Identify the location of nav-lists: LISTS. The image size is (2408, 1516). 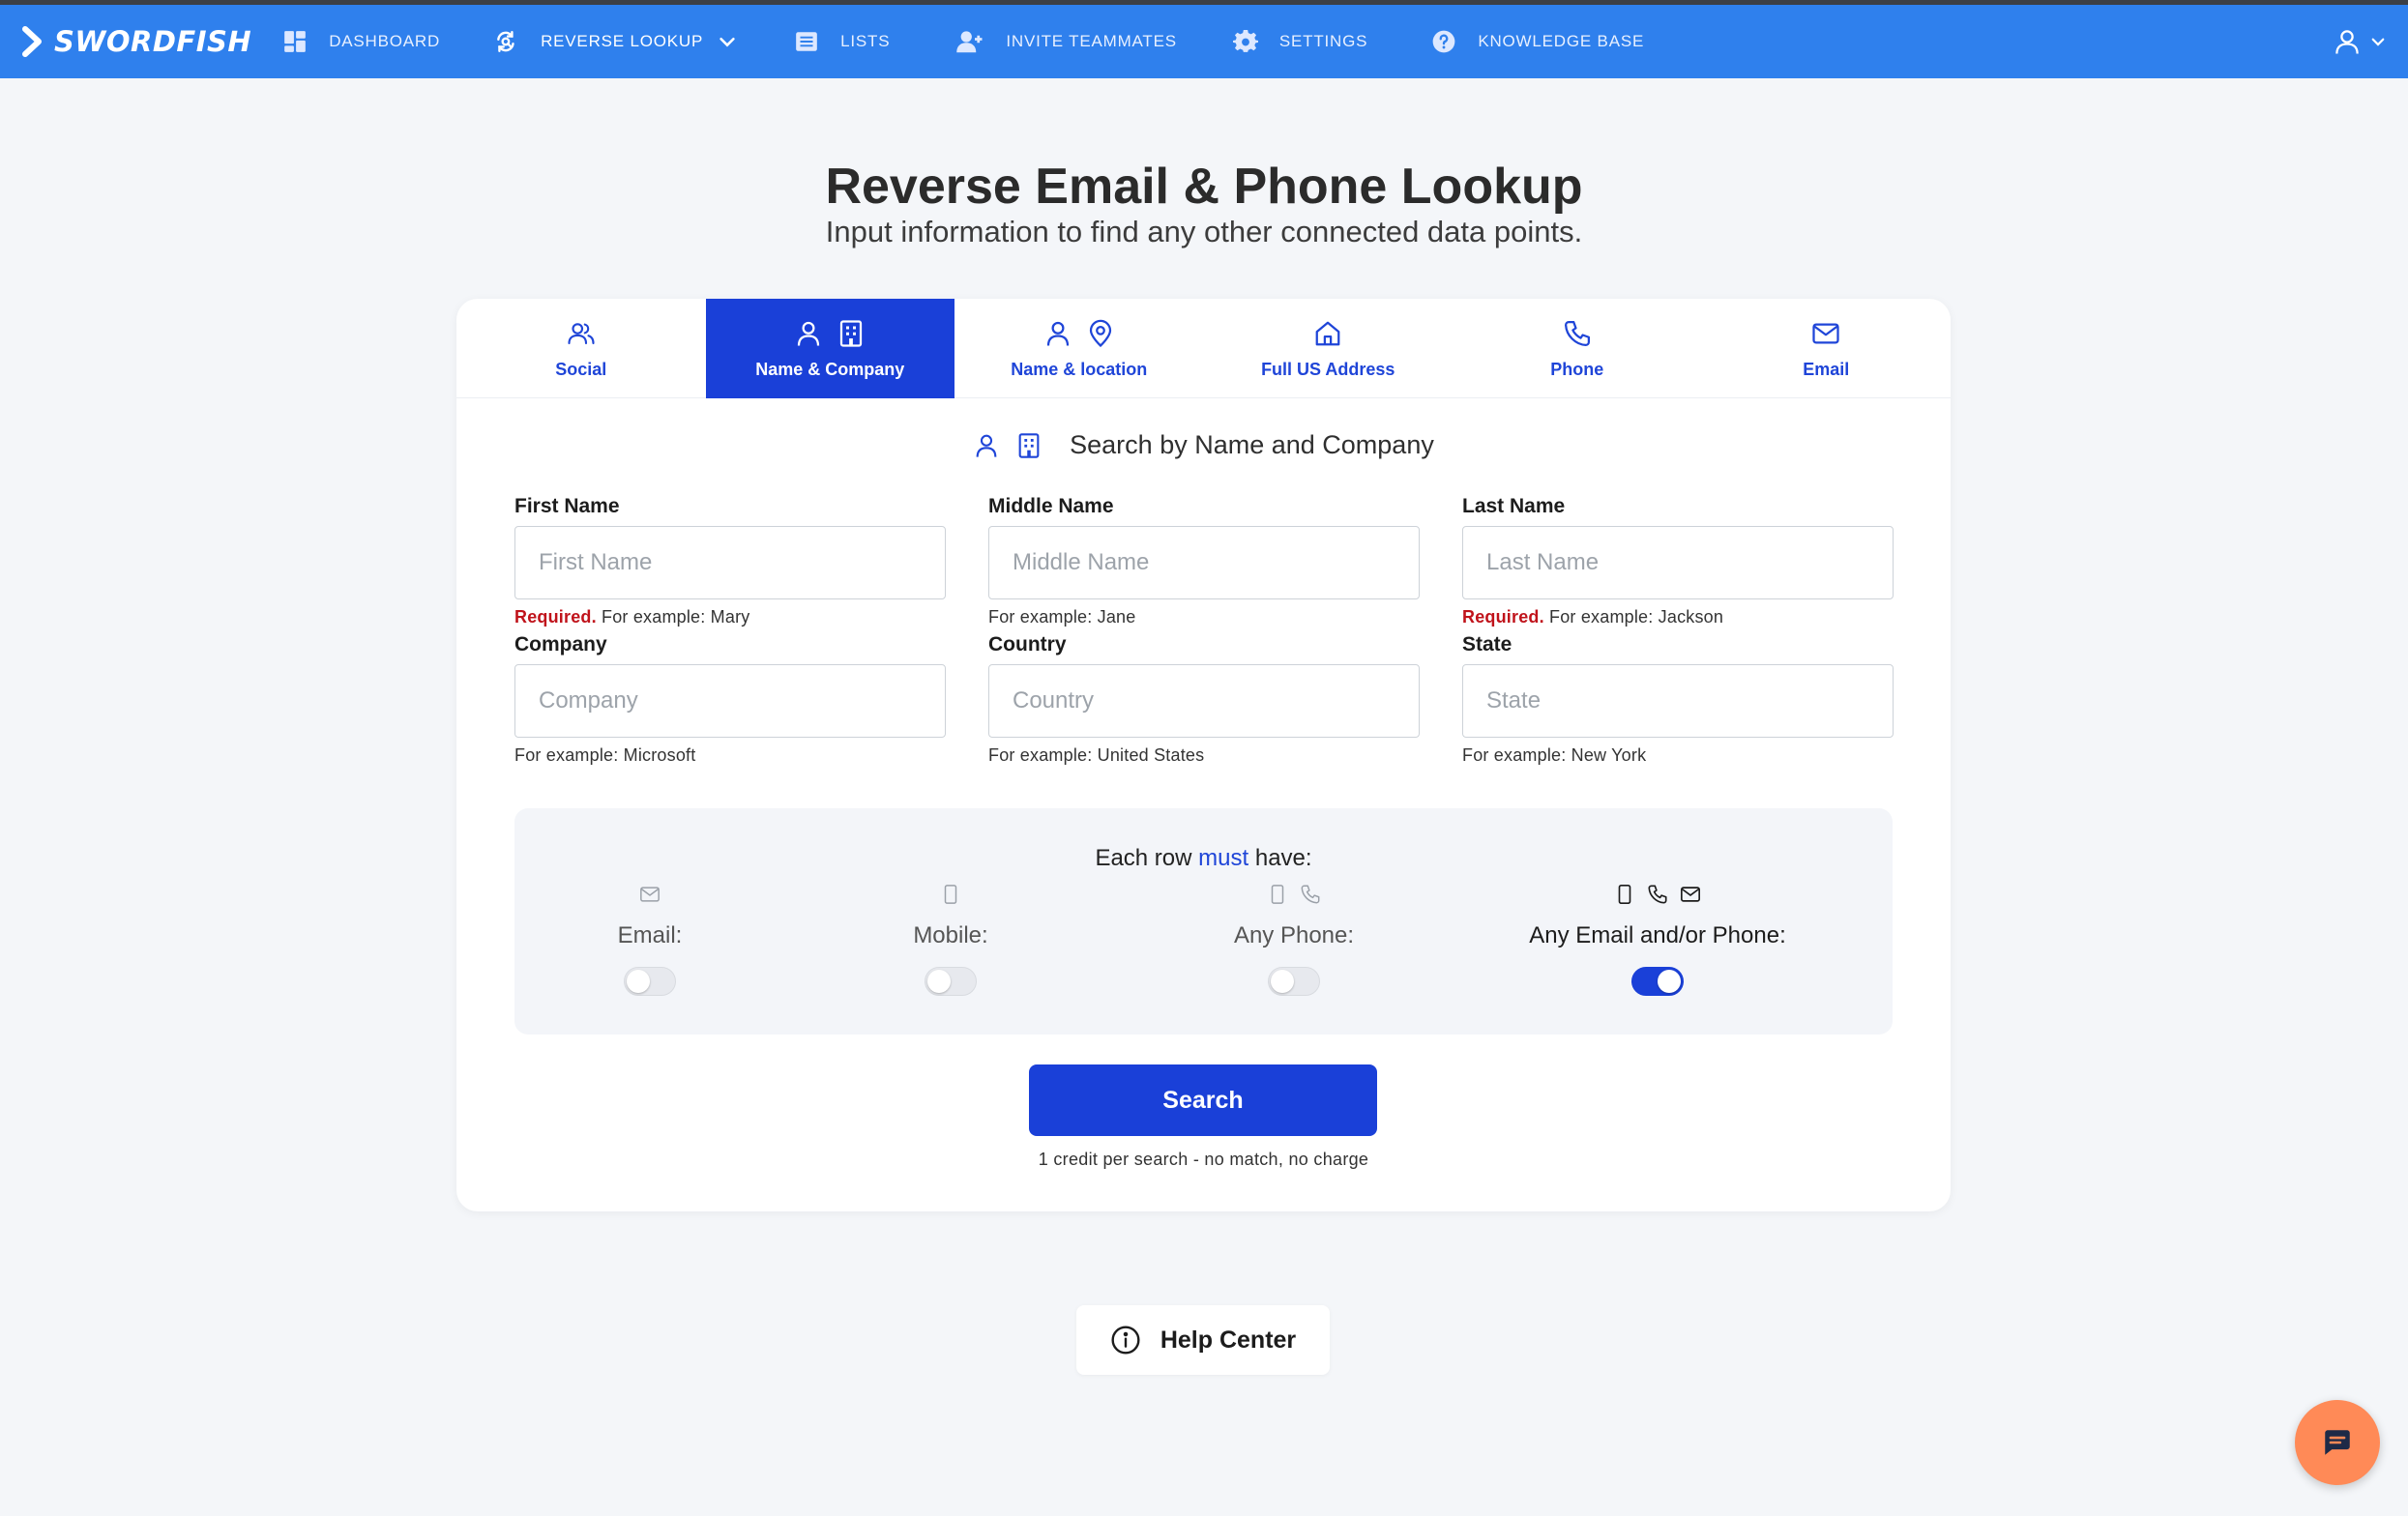
(842, 41).